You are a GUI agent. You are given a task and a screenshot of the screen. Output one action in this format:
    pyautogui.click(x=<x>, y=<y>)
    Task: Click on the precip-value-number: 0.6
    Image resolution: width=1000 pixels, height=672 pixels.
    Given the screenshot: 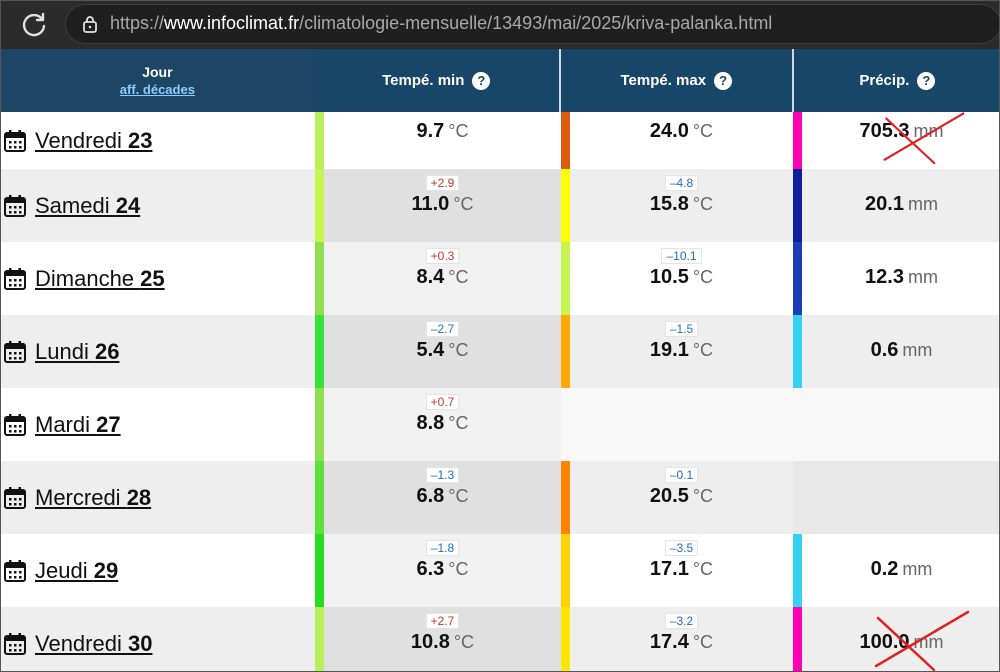 What is the action you would take?
    pyautogui.click(x=884, y=350)
    